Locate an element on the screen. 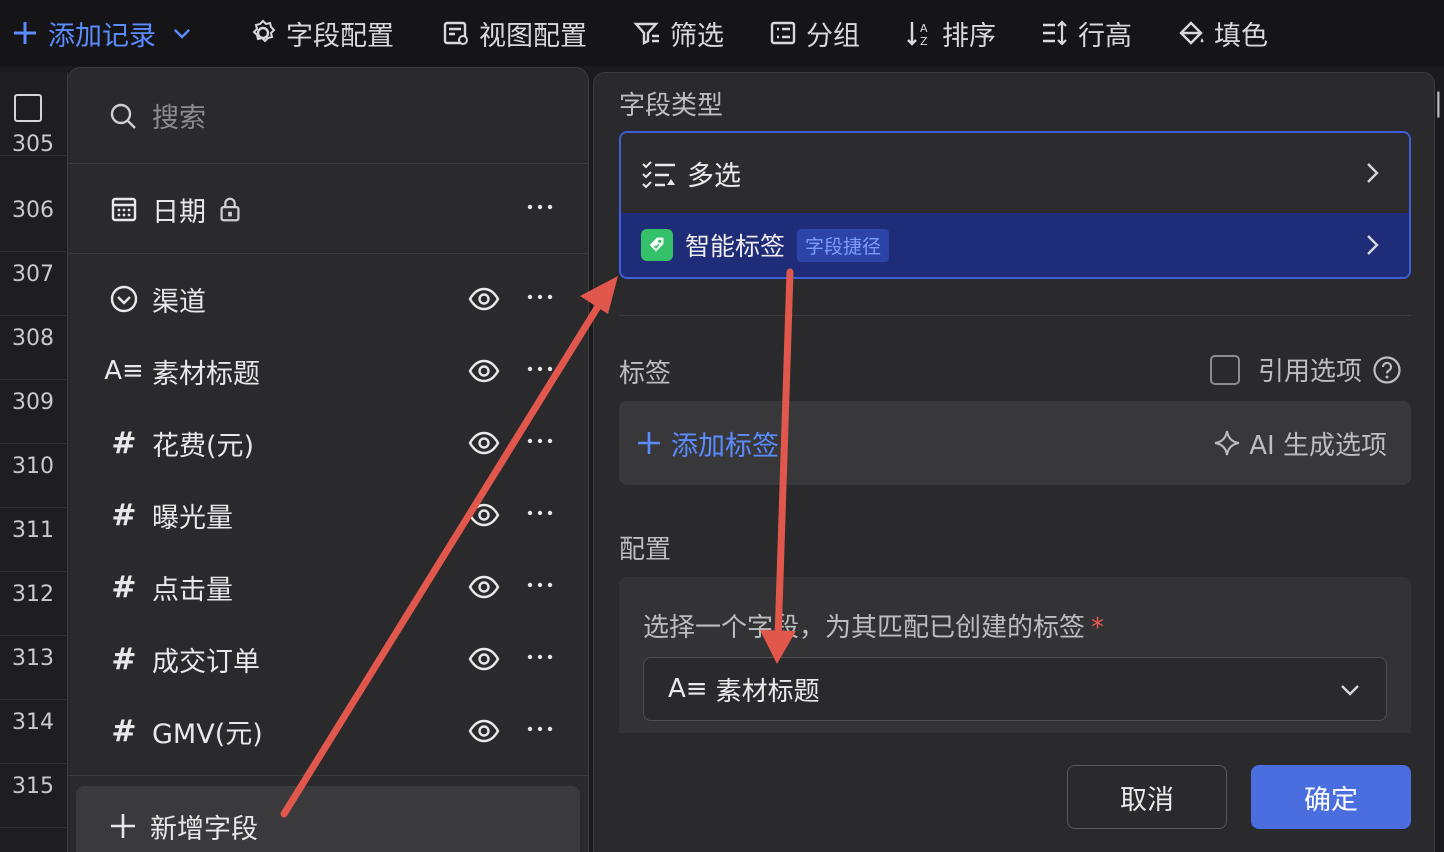 This screenshot has width=1444, height=852. select-all-checkbox is located at coordinates (28, 108).